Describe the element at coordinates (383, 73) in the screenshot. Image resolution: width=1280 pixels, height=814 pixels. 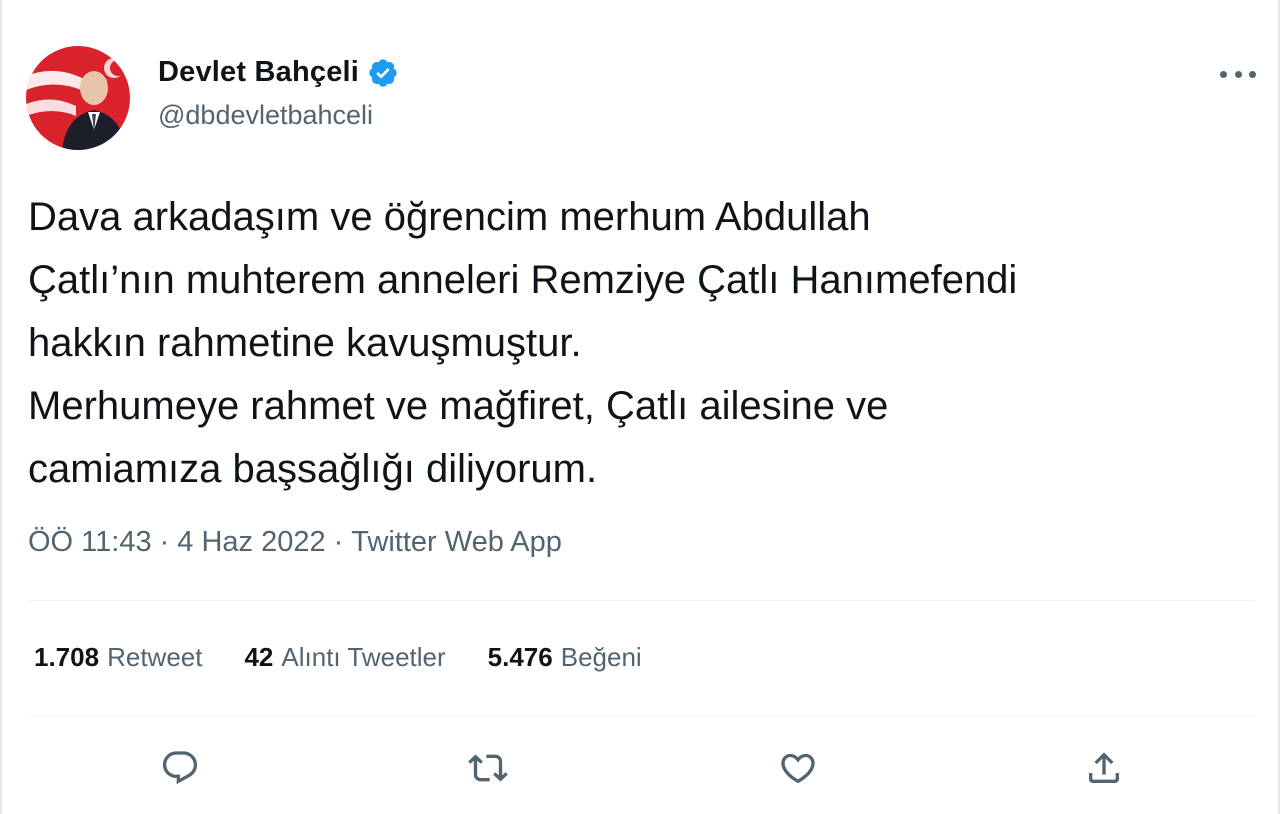
I see `verified-badge-icon` at that location.